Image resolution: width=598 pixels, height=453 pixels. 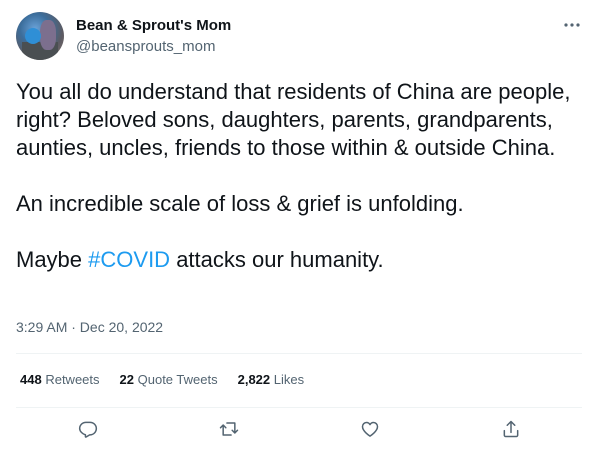 I want to click on avatar-photo-balloon, so click(x=33, y=36).